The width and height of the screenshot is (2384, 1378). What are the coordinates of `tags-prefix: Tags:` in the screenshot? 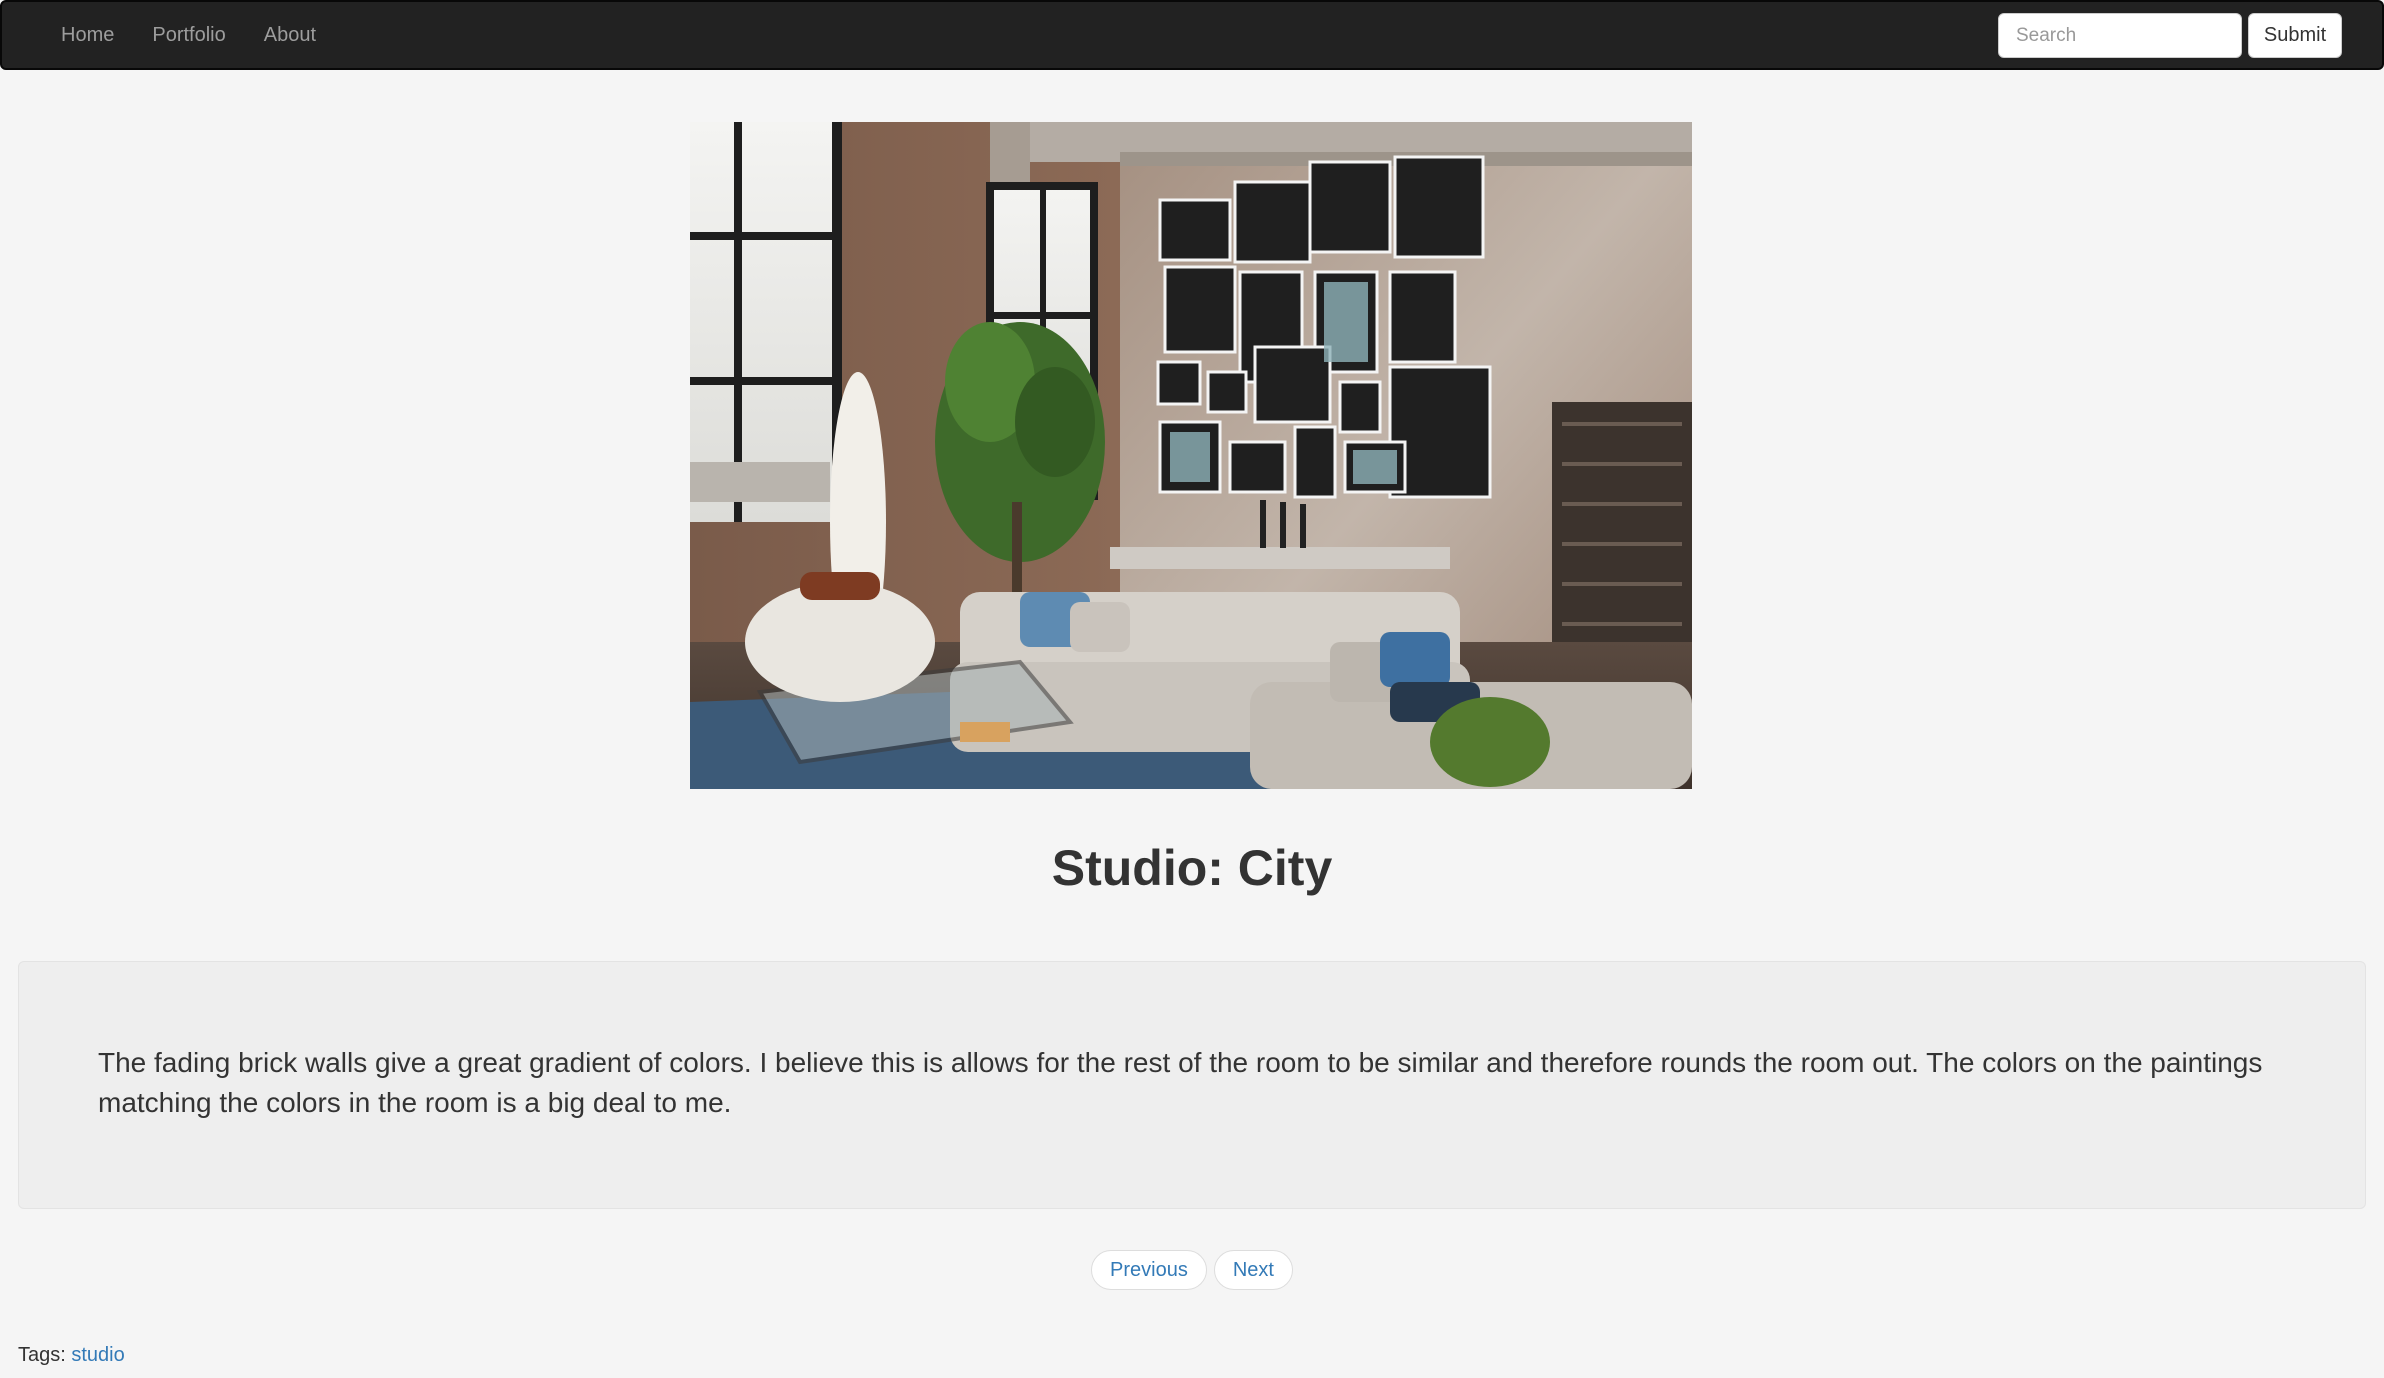 It's located at (42, 1355).